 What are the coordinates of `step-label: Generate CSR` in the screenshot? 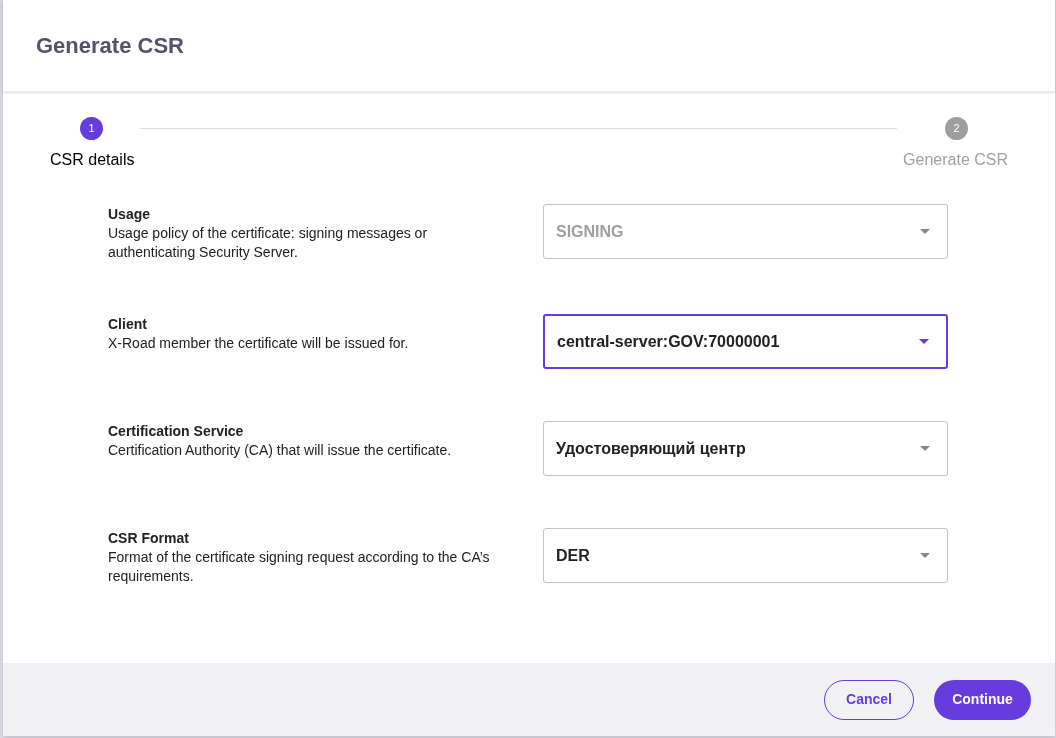 It's located at (955, 160).